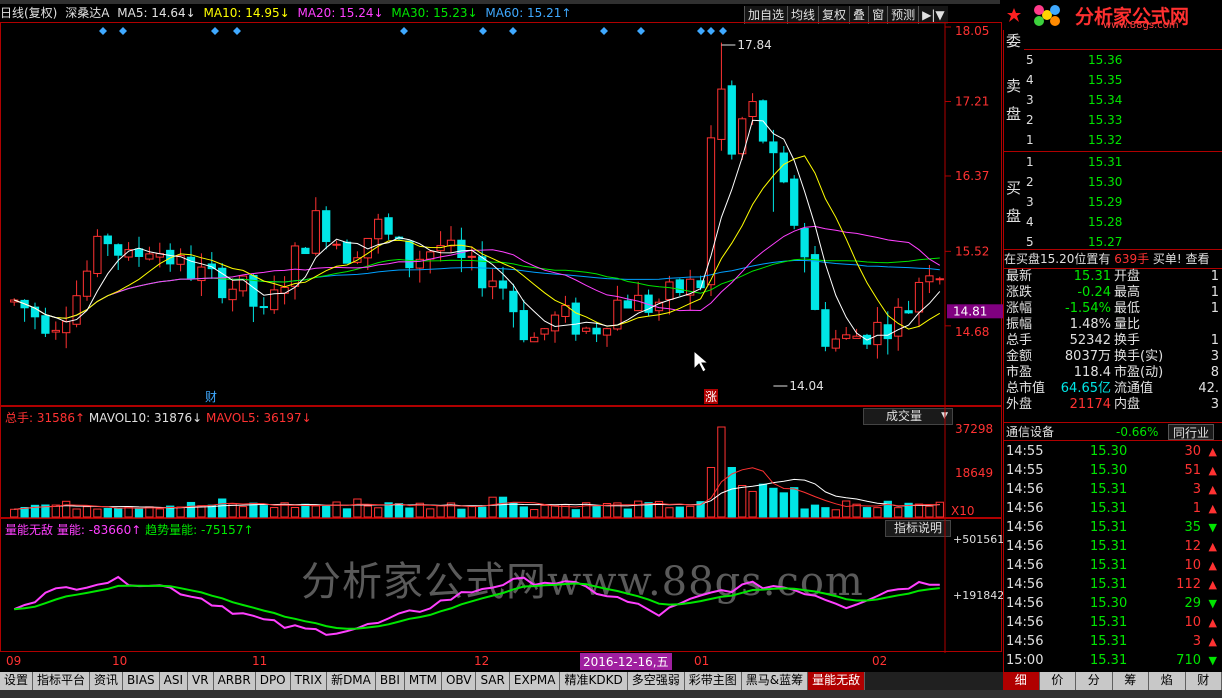  Describe the element at coordinates (806, 386) in the screenshot. I see `low-label: 14.04` at that location.